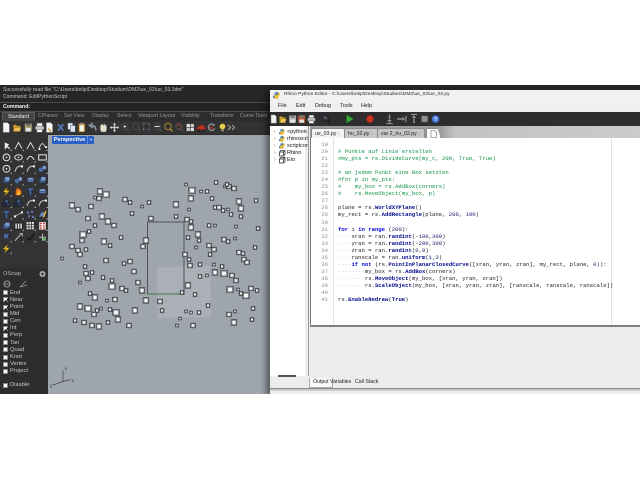 This screenshot has width=640, height=480. Describe the element at coordinates (51, 386) in the screenshot. I see `svg-text: y` at that location.